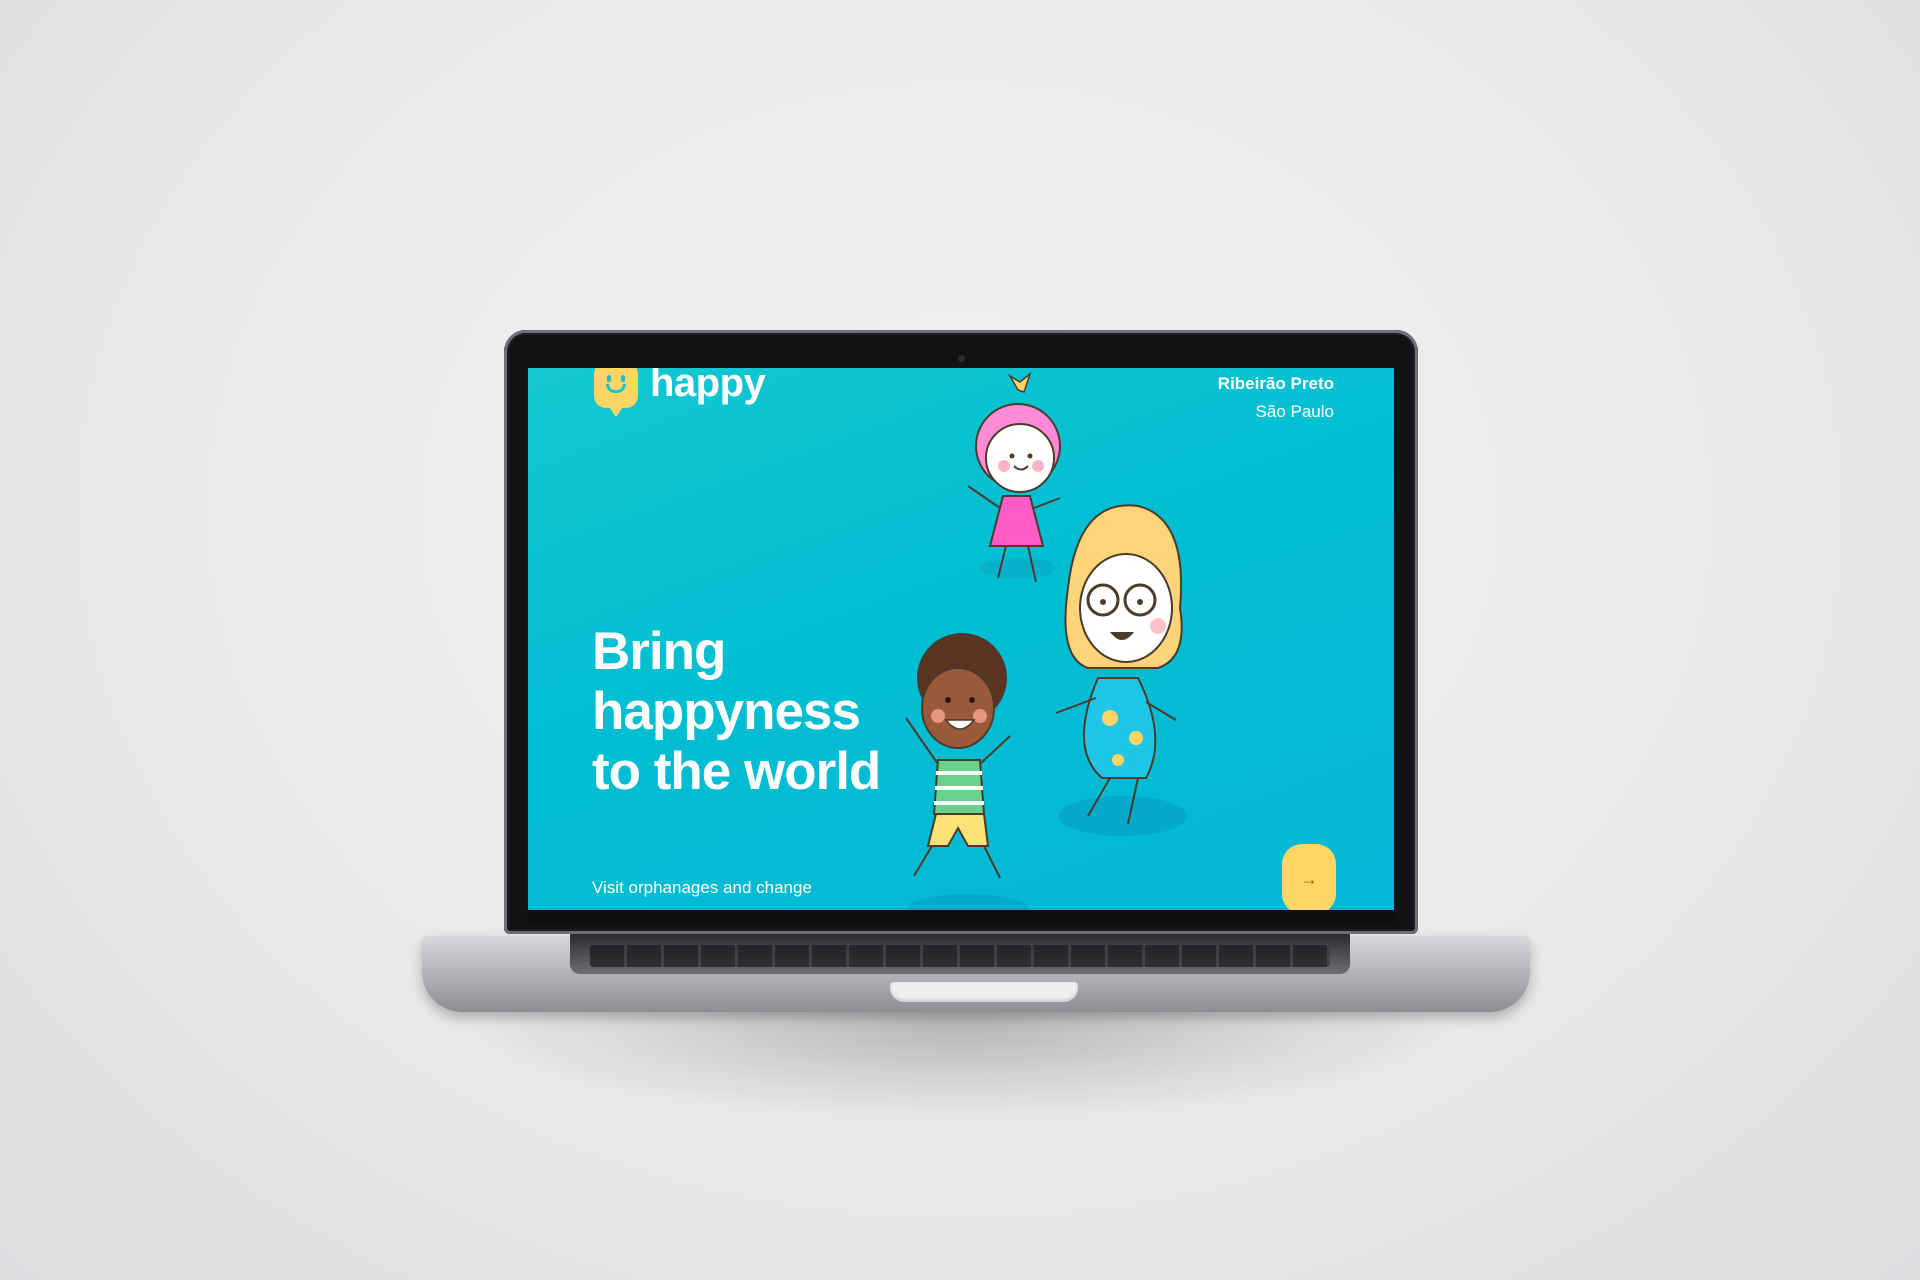 This screenshot has height=1280, width=1920. What do you see at coordinates (736, 711) in the screenshot?
I see `hero-headline: Bring happyness to the world` at bounding box center [736, 711].